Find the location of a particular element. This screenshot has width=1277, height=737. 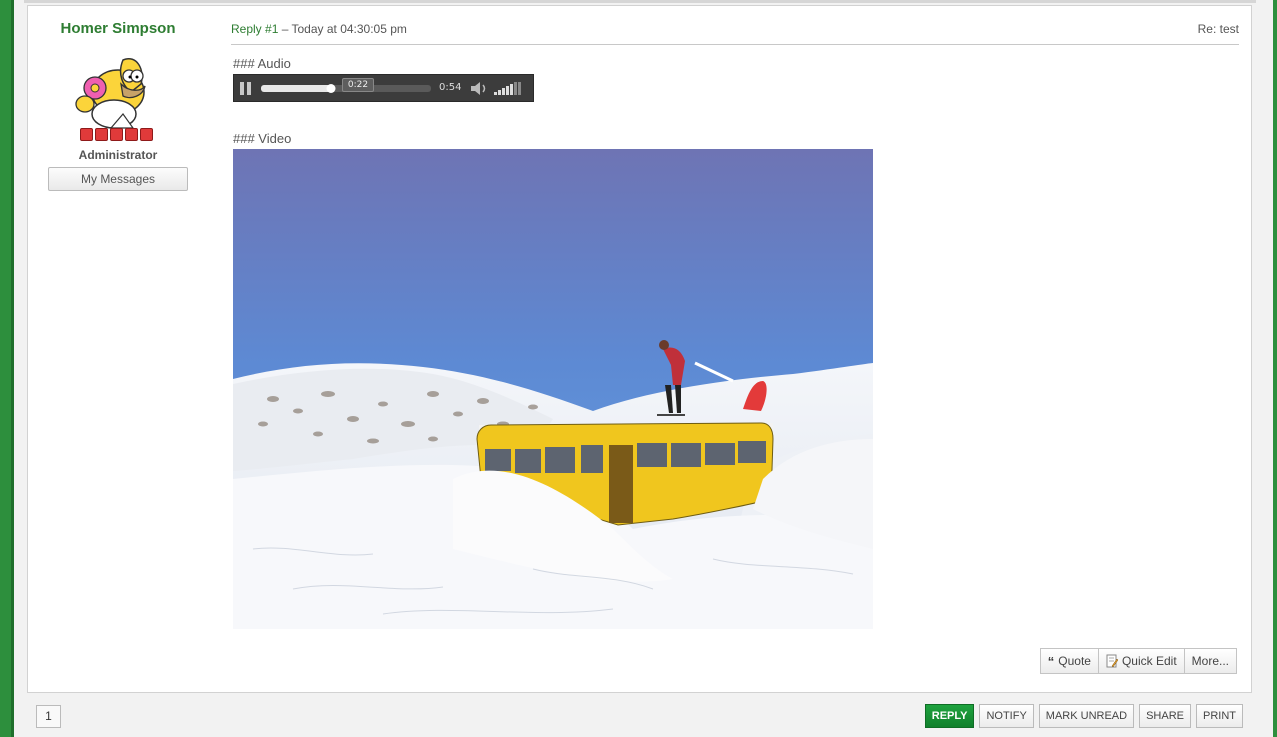

topic-buttons: REPLY NOTIFY MARK UNREAD SHARE PRINT is located at coordinates (1083, 716).